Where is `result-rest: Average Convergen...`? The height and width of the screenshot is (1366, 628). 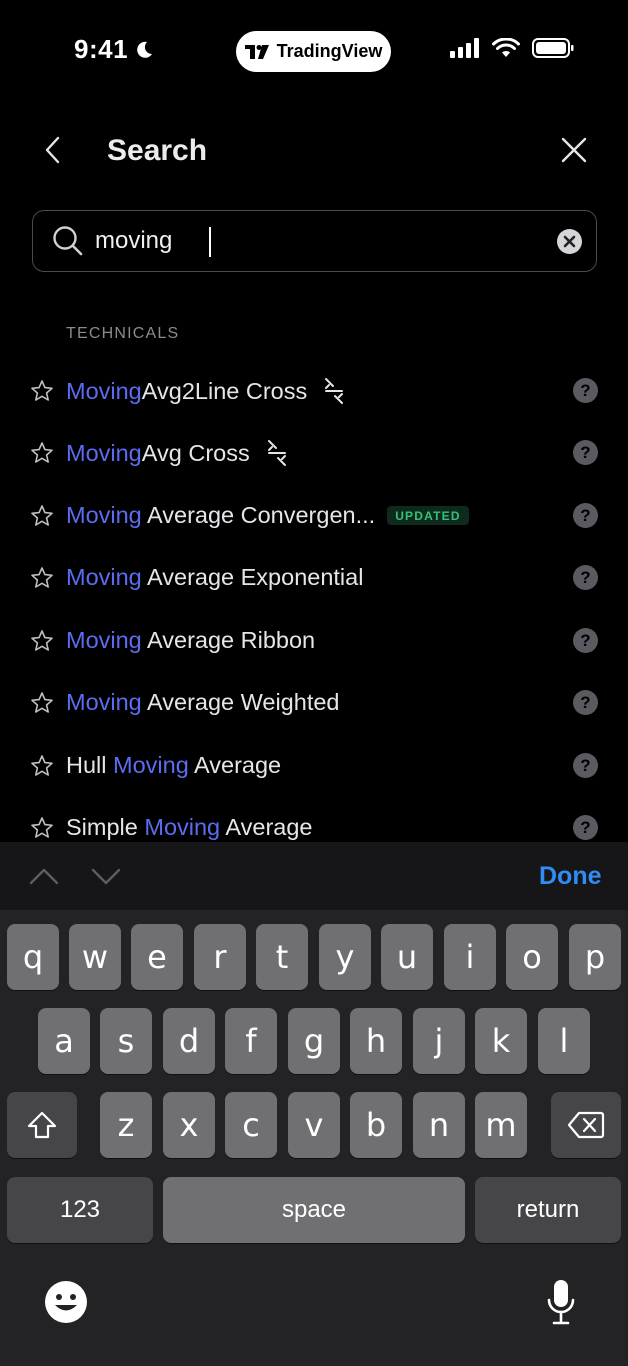 result-rest: Average Convergen... is located at coordinates (258, 515).